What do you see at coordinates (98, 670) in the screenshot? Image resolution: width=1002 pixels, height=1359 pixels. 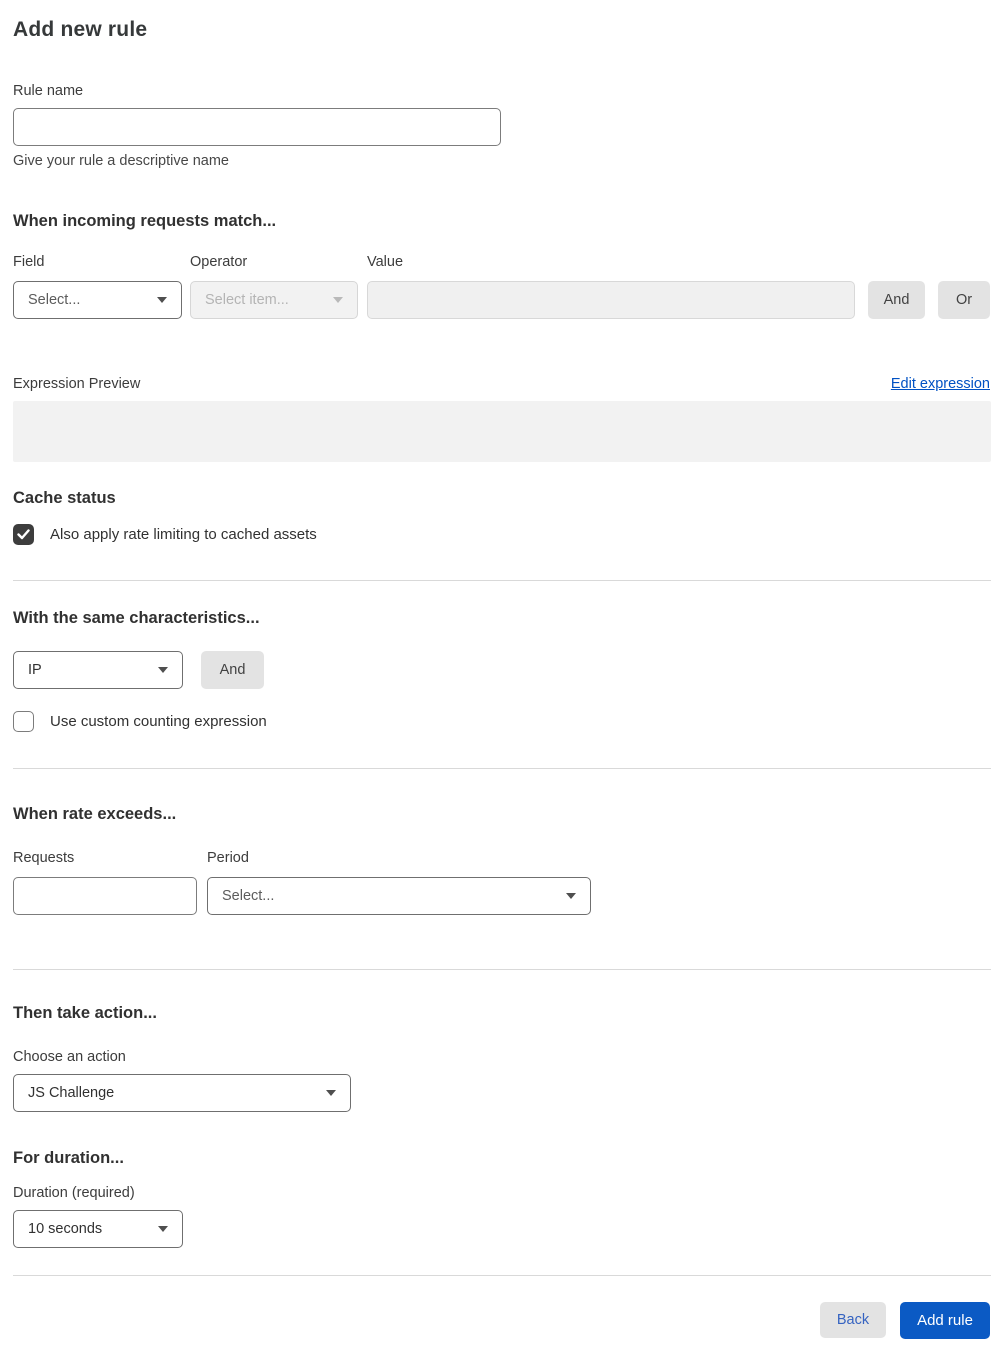 I see `characteristic-select: IP` at bounding box center [98, 670].